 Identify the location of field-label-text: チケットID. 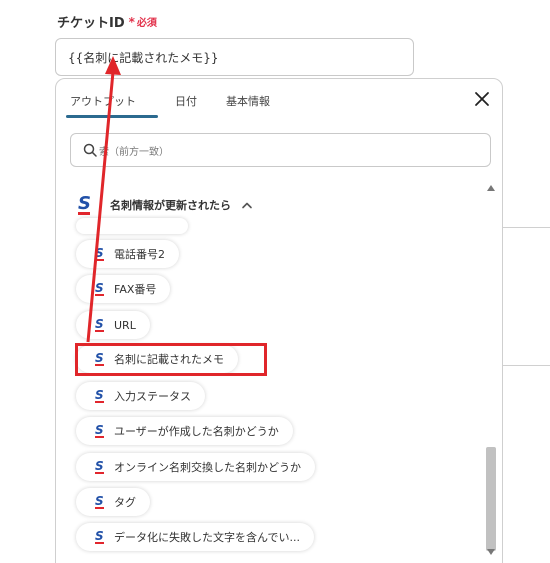
(91, 23).